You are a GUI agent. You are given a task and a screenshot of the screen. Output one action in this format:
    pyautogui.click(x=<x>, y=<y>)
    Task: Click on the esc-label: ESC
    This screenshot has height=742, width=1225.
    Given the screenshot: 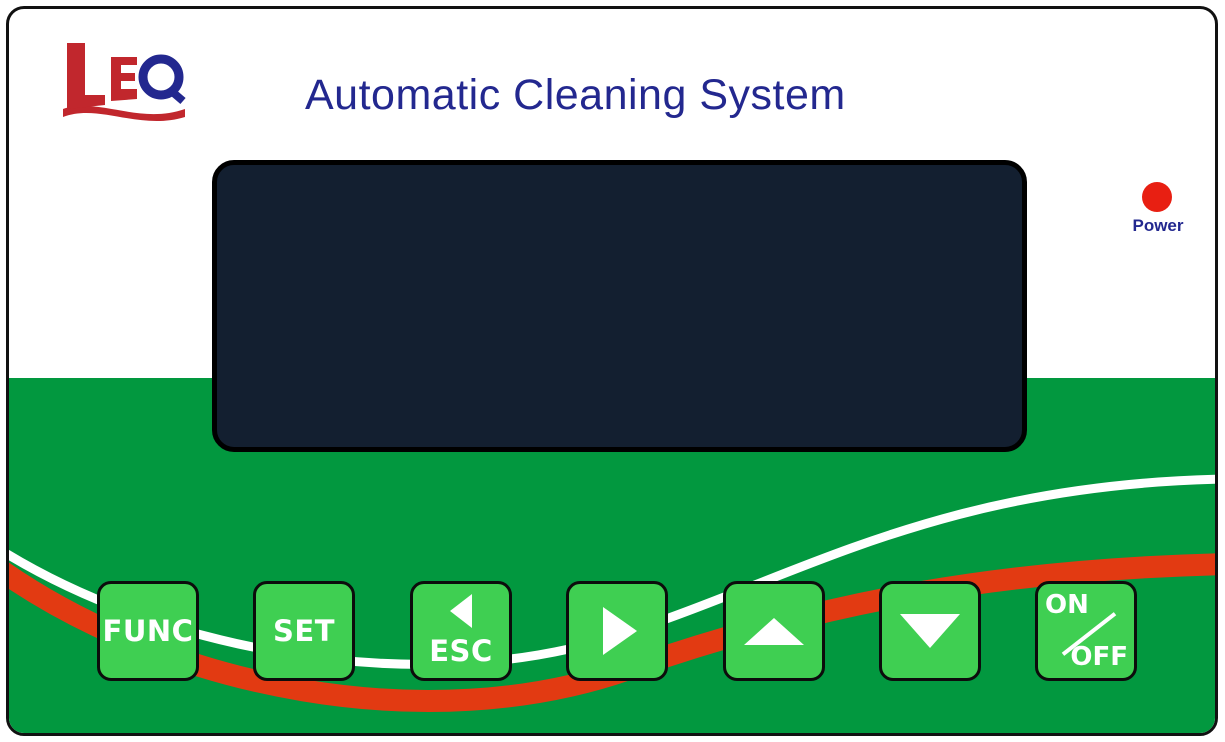 What is the action you would take?
    pyautogui.click(x=461, y=651)
    